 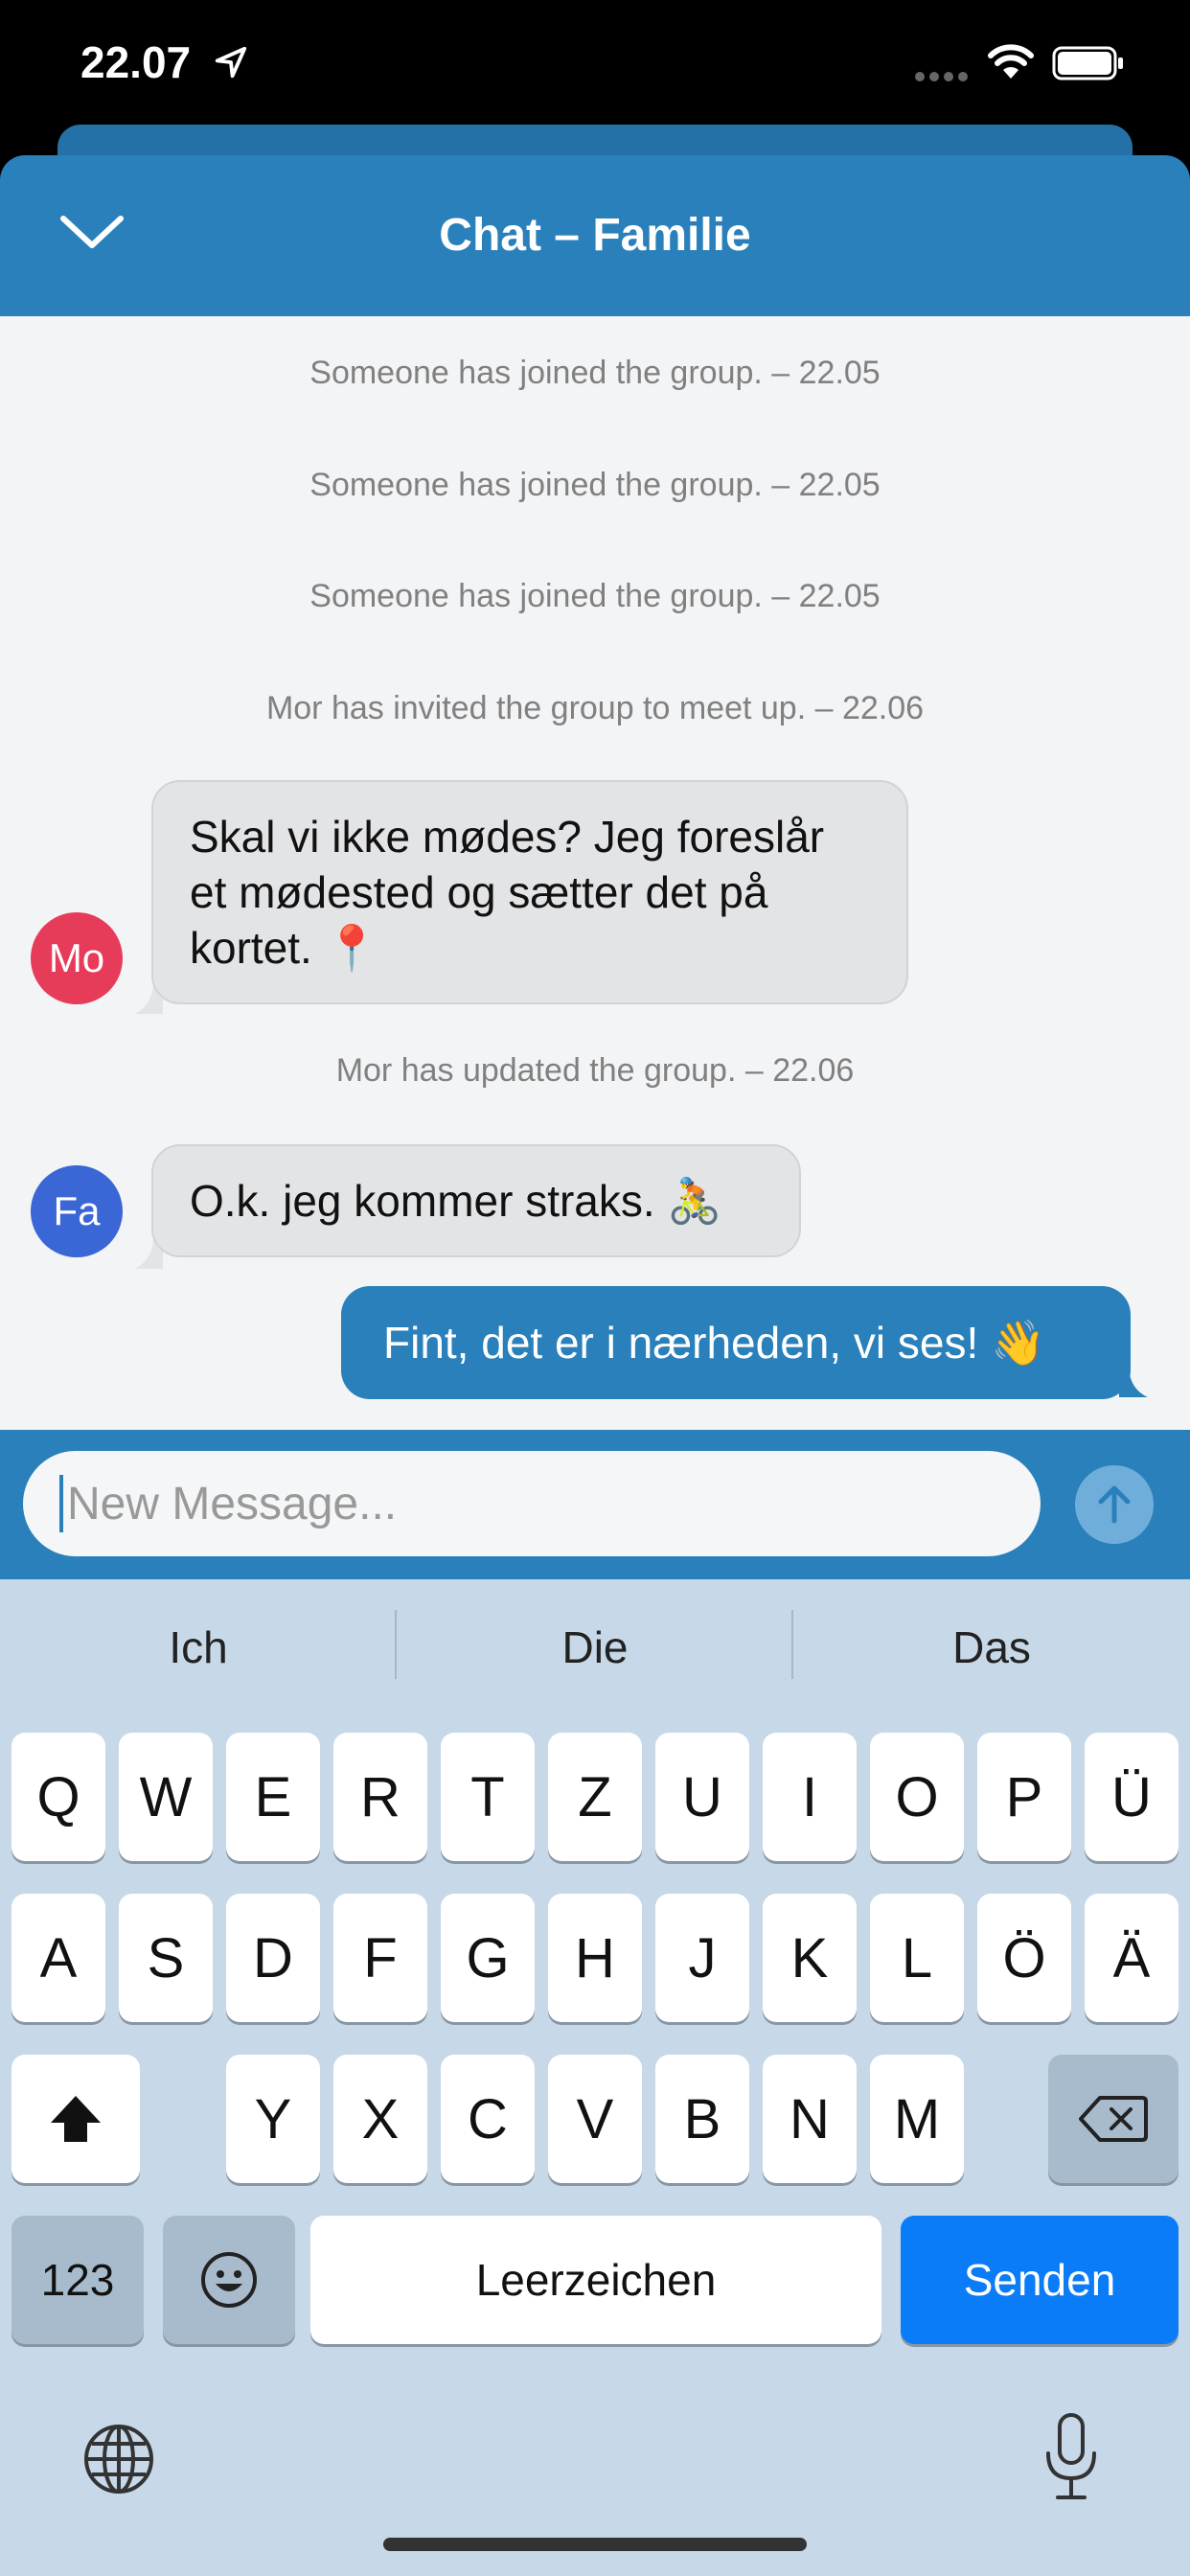 What do you see at coordinates (1011, 62) in the screenshot?
I see `wifi-icon` at bounding box center [1011, 62].